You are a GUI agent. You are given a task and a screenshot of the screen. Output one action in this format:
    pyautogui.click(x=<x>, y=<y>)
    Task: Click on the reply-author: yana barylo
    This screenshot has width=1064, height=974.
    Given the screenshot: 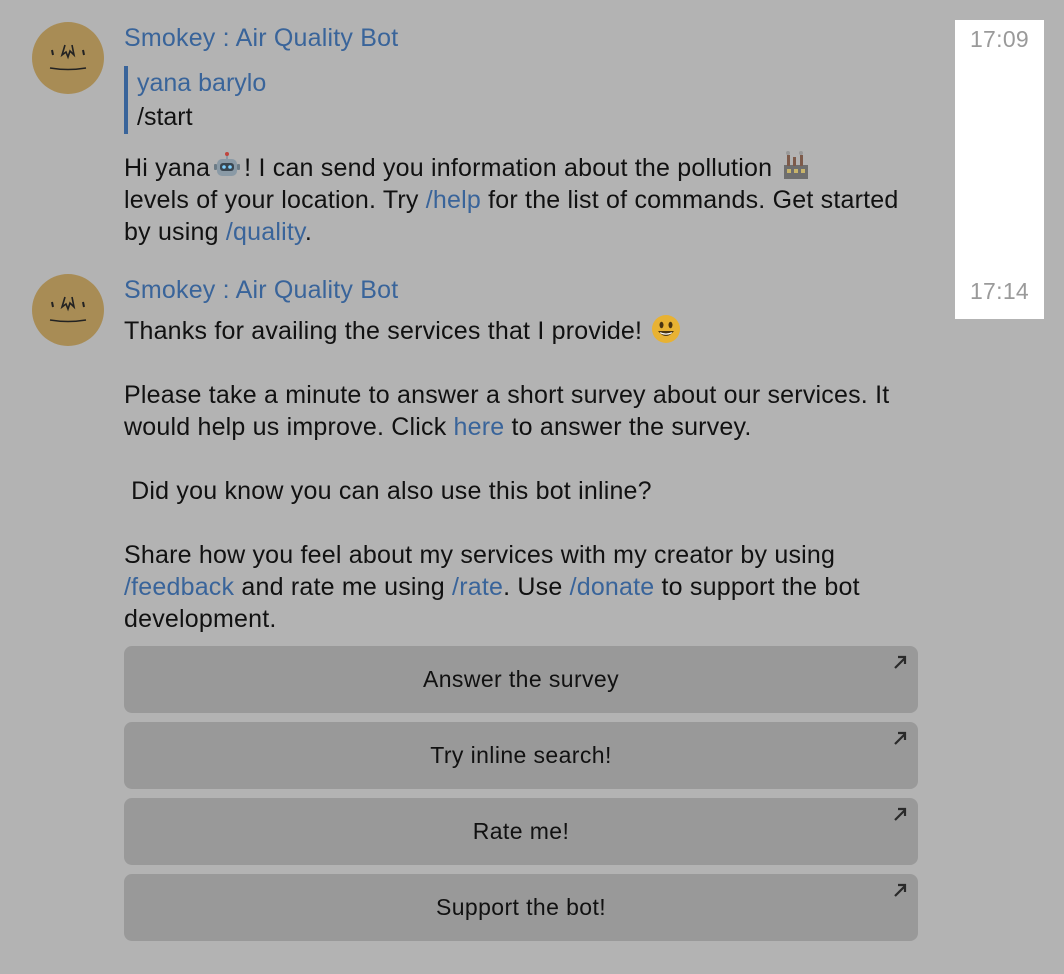 What is the action you would take?
    pyautogui.click(x=202, y=83)
    